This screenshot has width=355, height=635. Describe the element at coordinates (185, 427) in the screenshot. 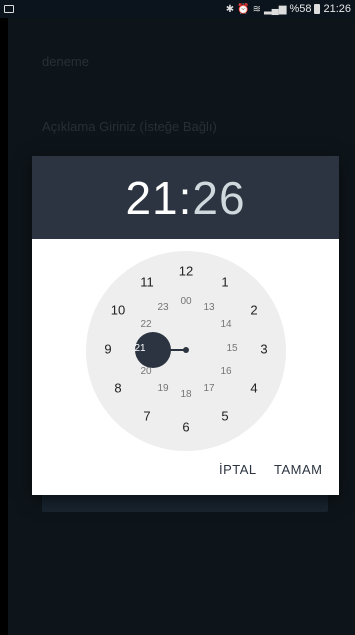

I see `clock-number-6: 6` at that location.